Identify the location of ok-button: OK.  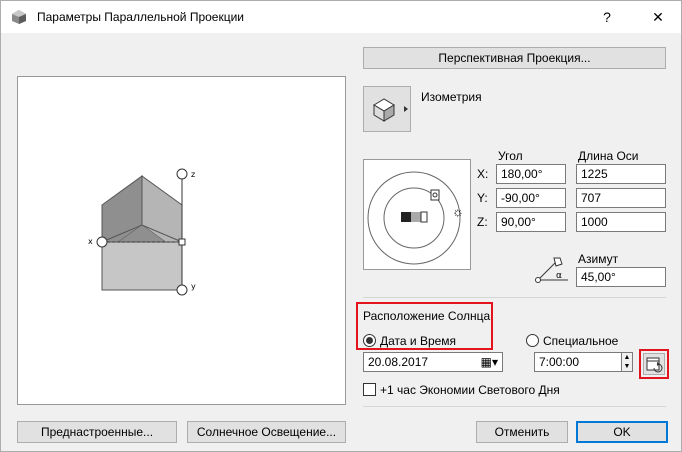
(622, 432).